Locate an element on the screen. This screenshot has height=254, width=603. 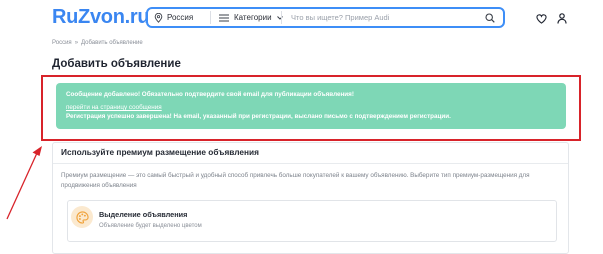
search-bar: Россия Категории is located at coordinates (325, 17).